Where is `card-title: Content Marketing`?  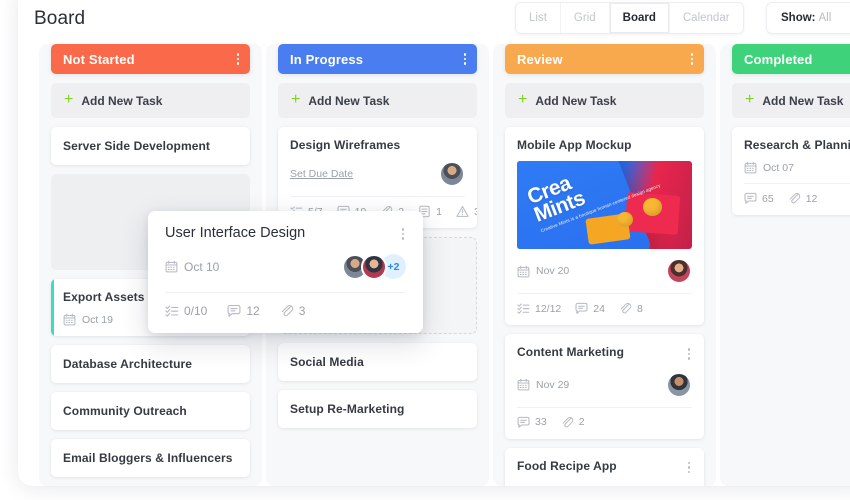
card-title: Content Marketing is located at coordinates (571, 352).